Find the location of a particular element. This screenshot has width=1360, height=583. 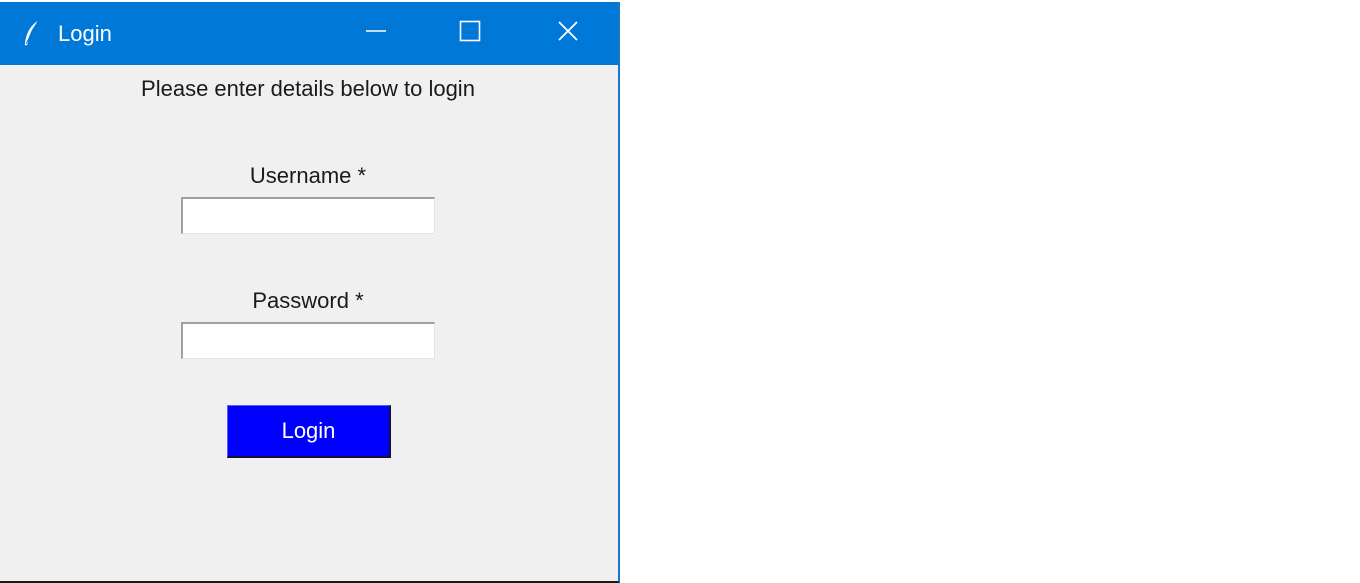

maximize-icon is located at coordinates (470, 33).